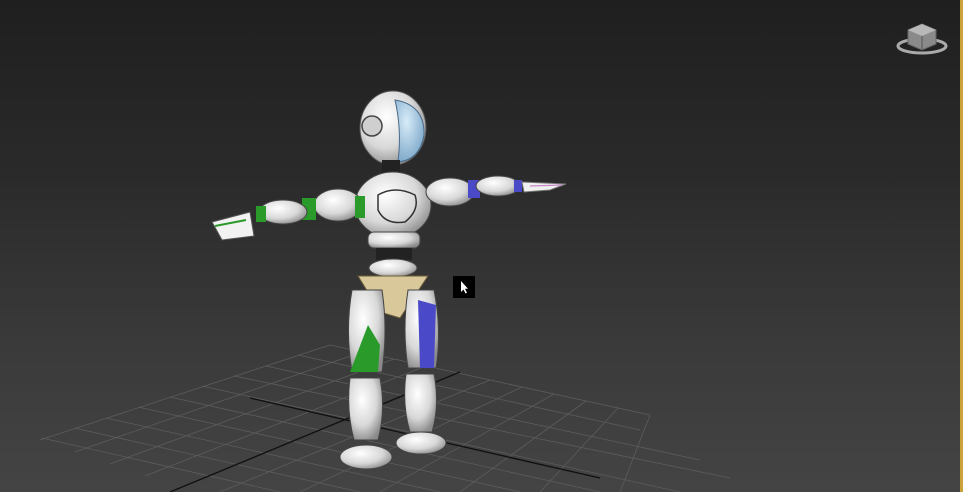 The image size is (963, 492). What do you see at coordinates (421, 372) in the screenshot?
I see `robot-leg-right` at bounding box center [421, 372].